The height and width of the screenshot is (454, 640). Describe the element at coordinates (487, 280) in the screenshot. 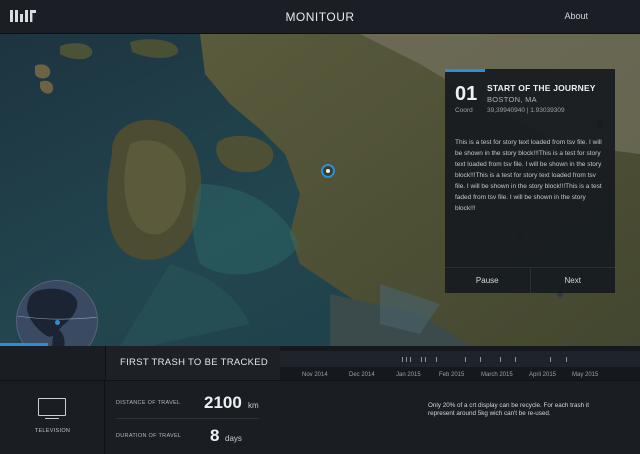

I see `pause-button: Pause` at that location.